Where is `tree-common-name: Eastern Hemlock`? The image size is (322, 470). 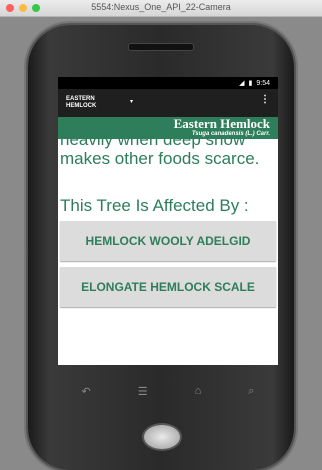
tree-common-name: Eastern Hemlock is located at coordinates (221, 123).